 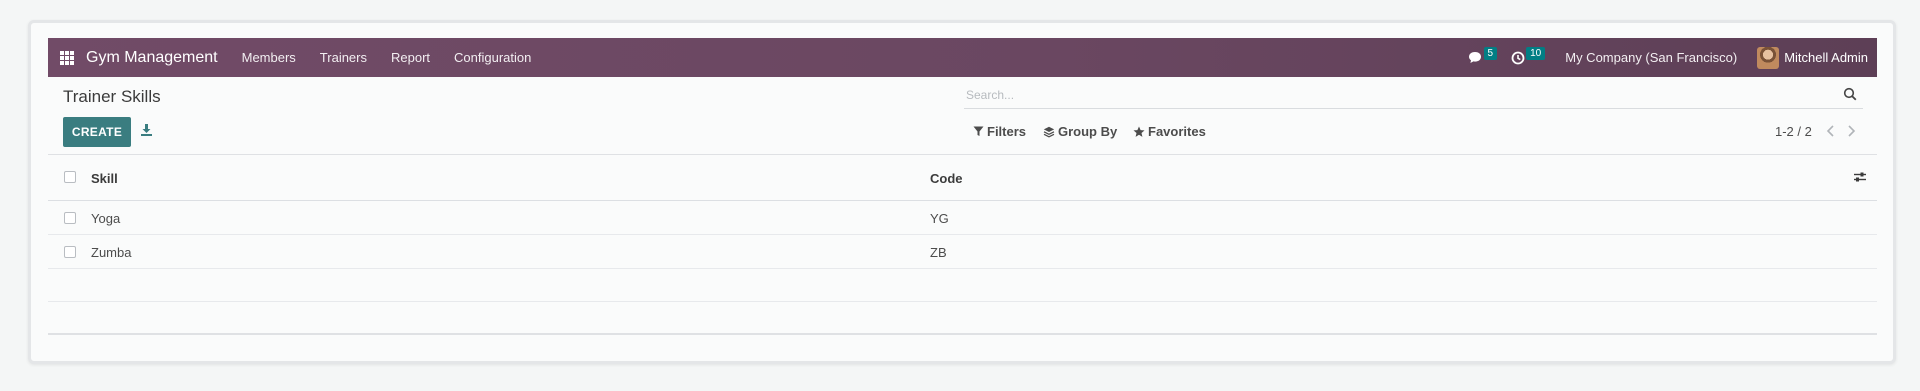 I want to click on optional-columns-icon, so click(x=1860, y=179).